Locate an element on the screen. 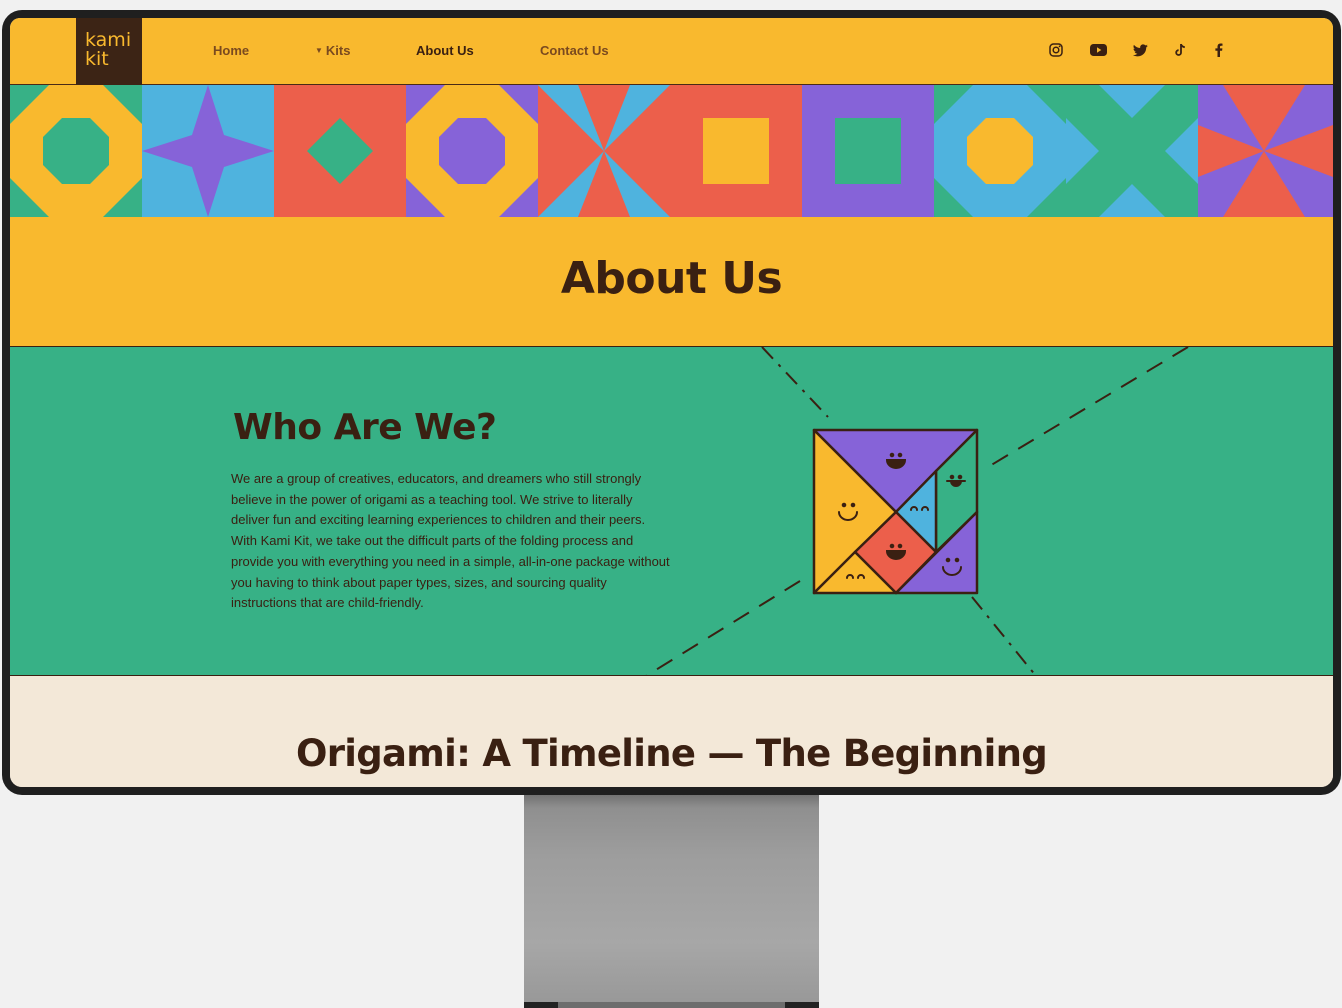 The height and width of the screenshot is (1008, 1342). about-us-hero: About Us is located at coordinates (671, 282).